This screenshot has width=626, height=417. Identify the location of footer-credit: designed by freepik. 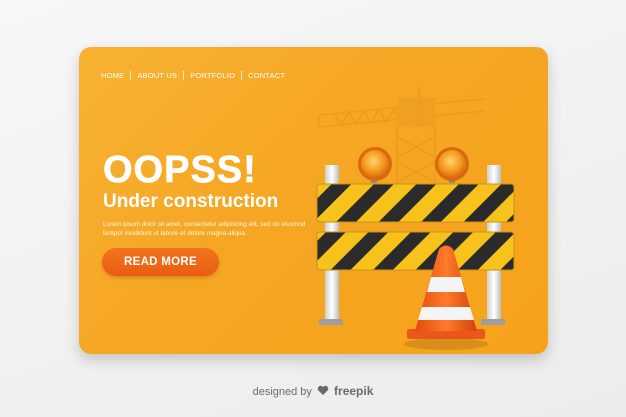
(313, 391).